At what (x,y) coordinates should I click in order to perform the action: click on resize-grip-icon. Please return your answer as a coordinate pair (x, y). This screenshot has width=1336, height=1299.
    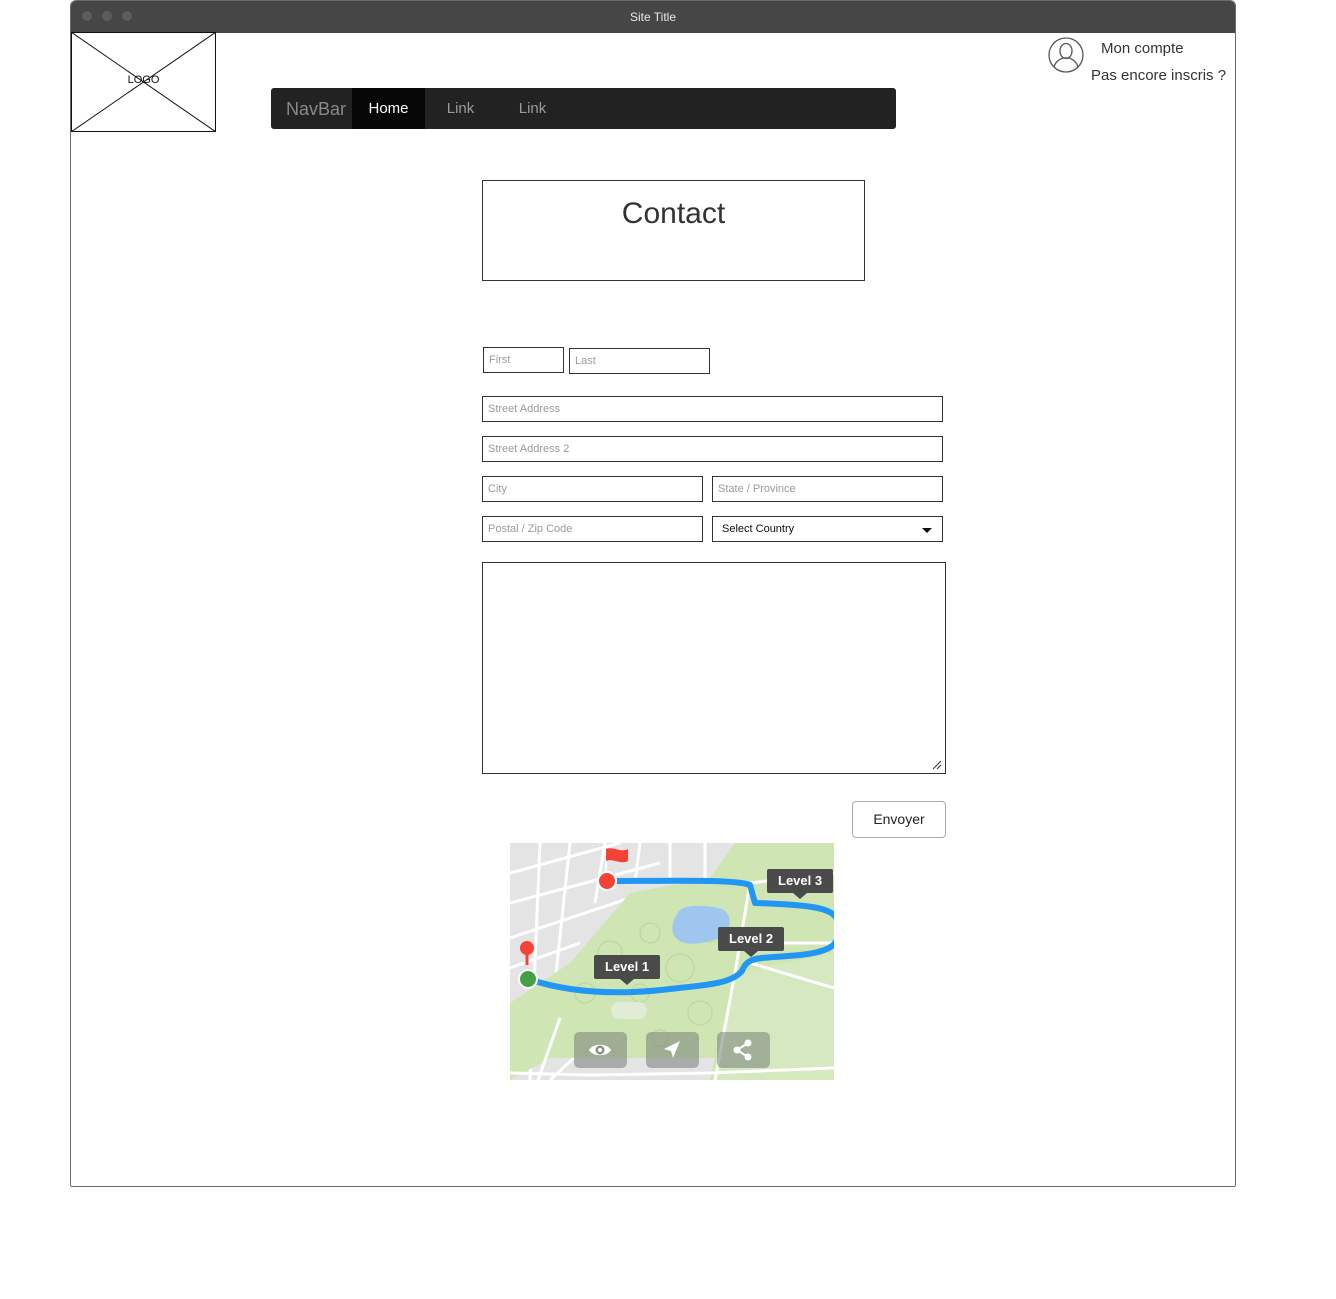
    Looking at the image, I should click on (937, 765).